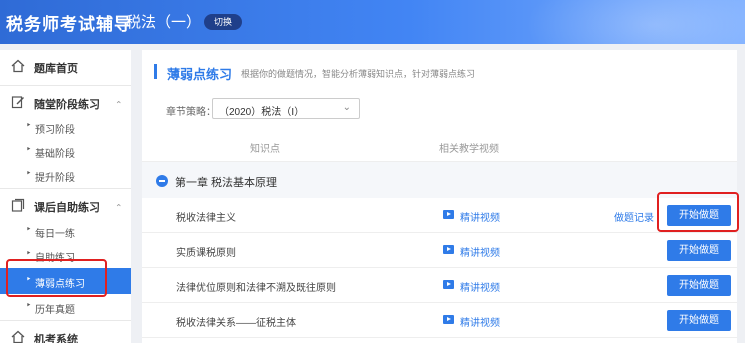 This screenshot has height=343, width=745. Describe the element at coordinates (55, 178) in the screenshot. I see `sidebar-item-label: 提升阶段` at that location.